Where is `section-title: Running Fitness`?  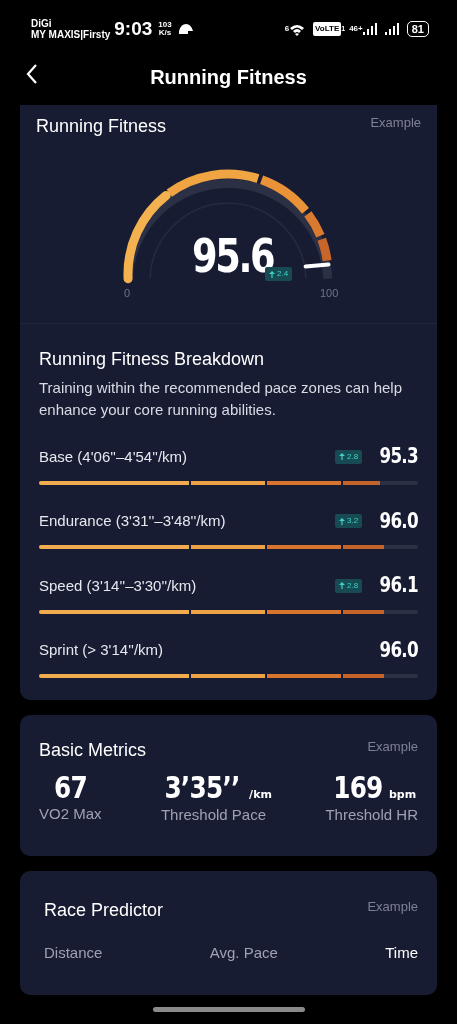
section-title: Running Fitness is located at coordinates (101, 126).